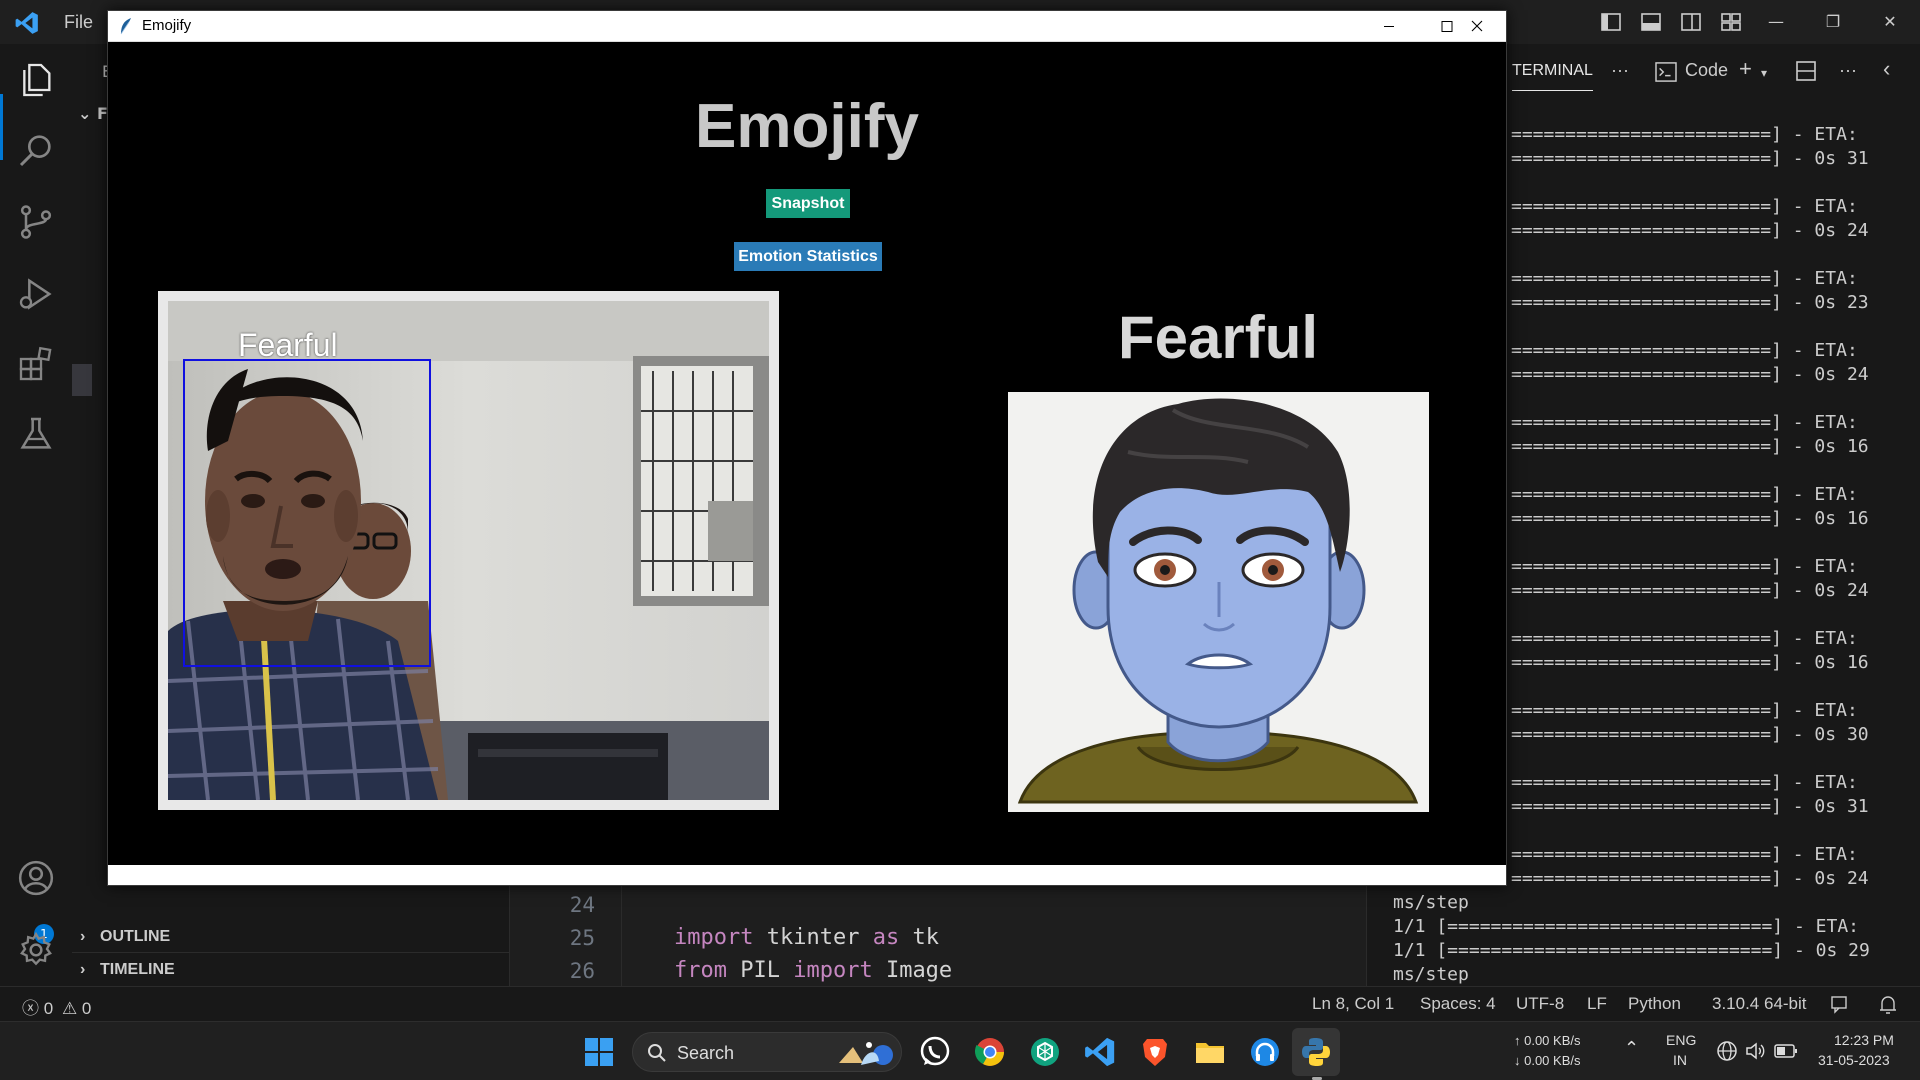 The width and height of the screenshot is (1920, 1080). Describe the element at coordinates (1776, 22) in the screenshot. I see `vscode-minimize-button: —` at that location.